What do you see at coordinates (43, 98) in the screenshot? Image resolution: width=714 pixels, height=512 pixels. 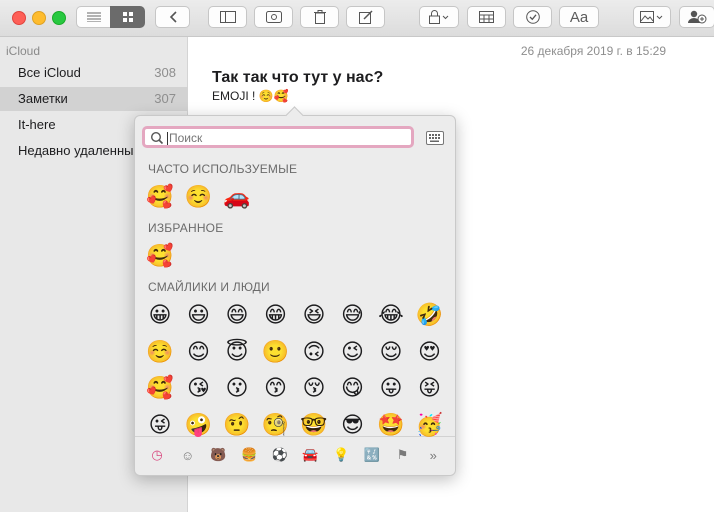 I see `sidebar-item-label: Заметки` at bounding box center [43, 98].